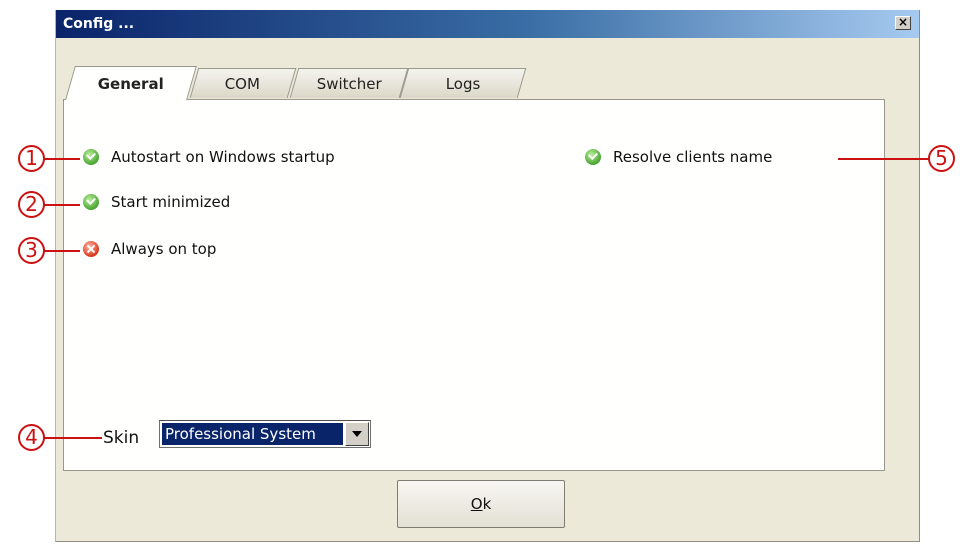  What do you see at coordinates (31, 204) in the screenshot?
I see `callout-2: 2` at bounding box center [31, 204].